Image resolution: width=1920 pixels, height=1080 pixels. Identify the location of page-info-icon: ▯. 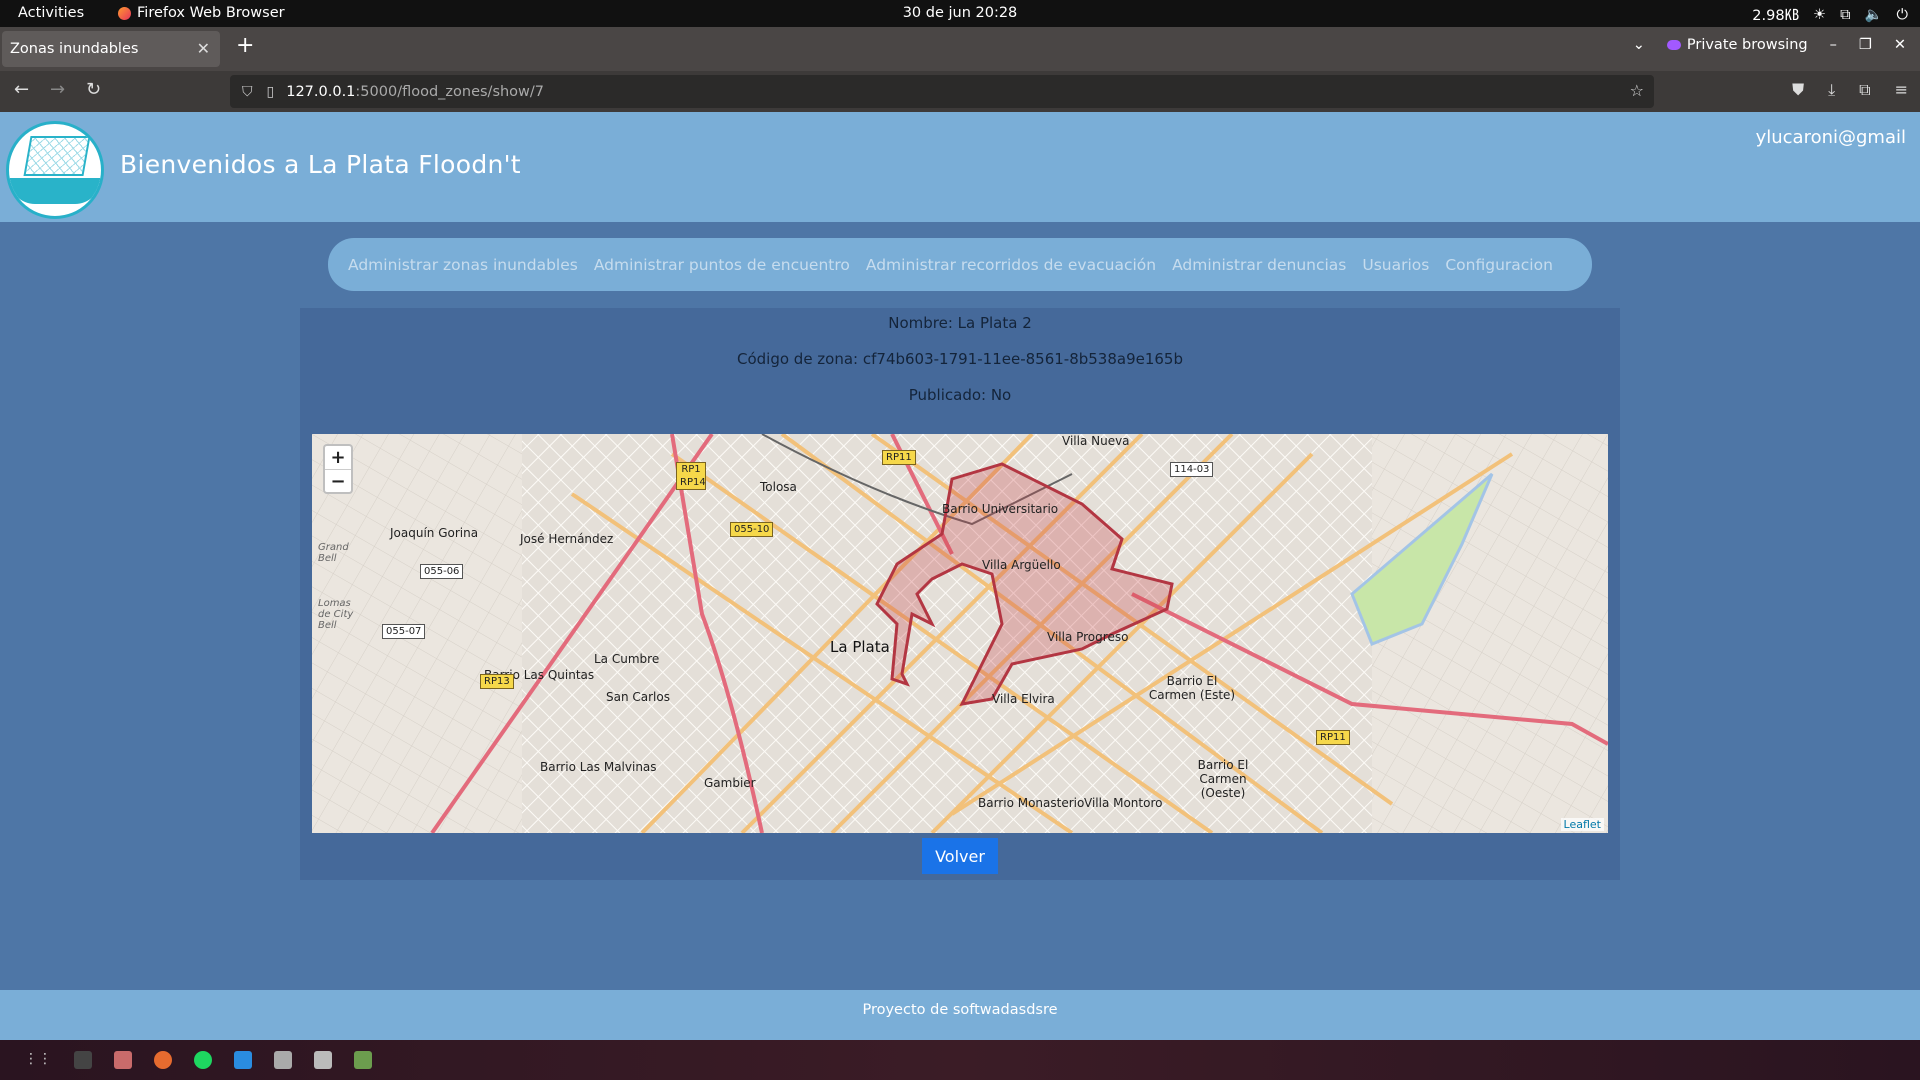
(271, 92).